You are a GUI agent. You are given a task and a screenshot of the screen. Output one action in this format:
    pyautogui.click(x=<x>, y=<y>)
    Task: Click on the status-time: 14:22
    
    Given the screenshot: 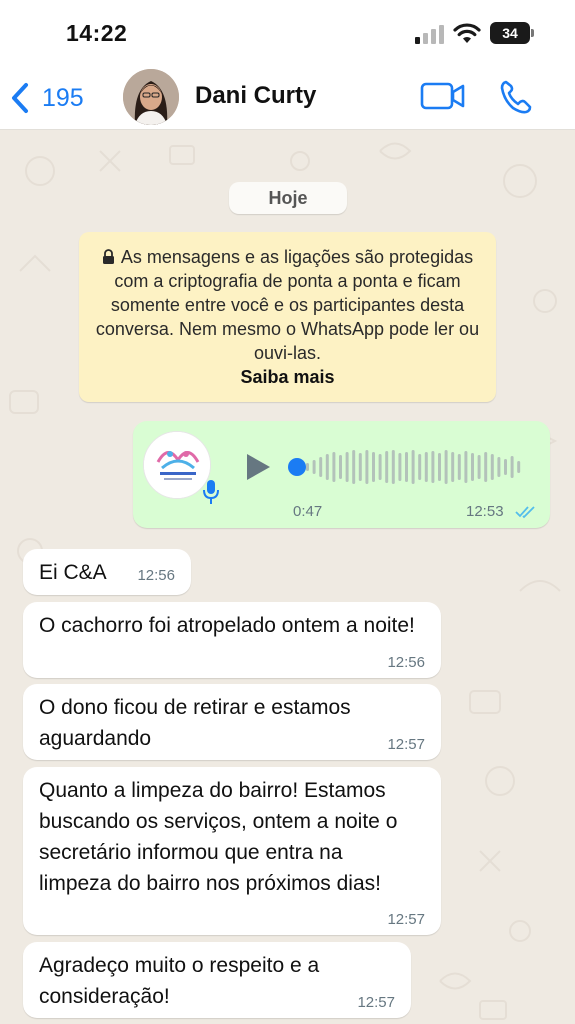 What is the action you would take?
    pyautogui.click(x=97, y=33)
    